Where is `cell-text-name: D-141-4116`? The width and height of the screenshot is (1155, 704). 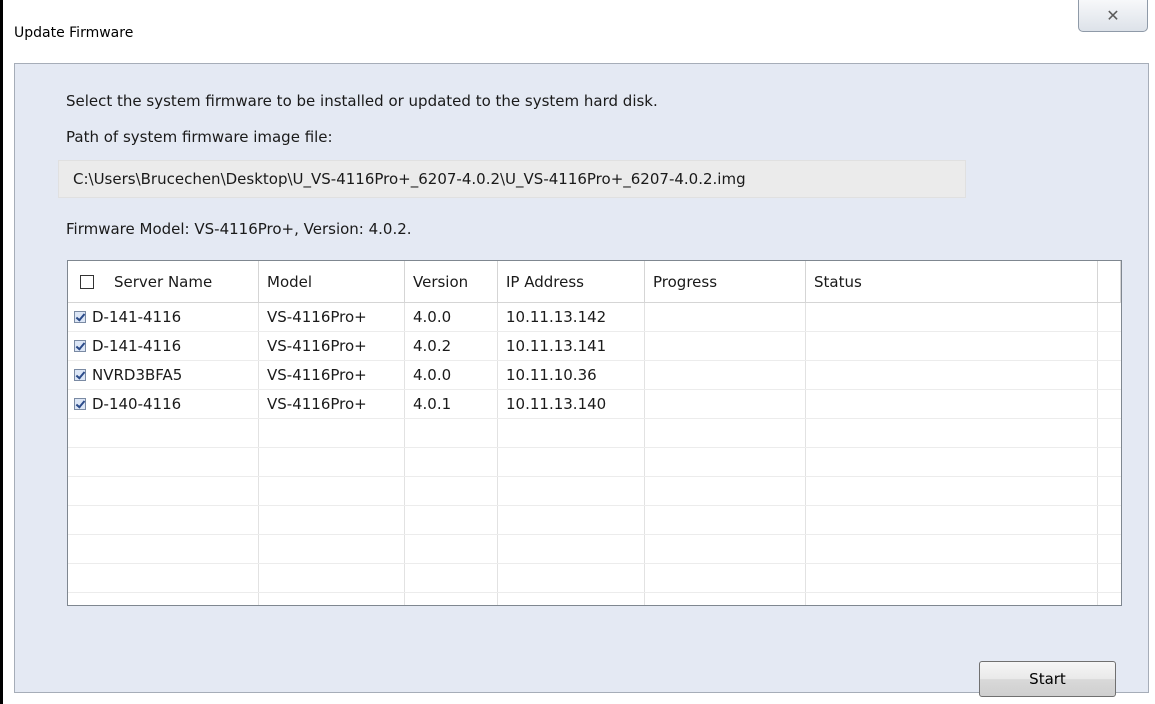
cell-text-name: D-141-4116 is located at coordinates (137, 317).